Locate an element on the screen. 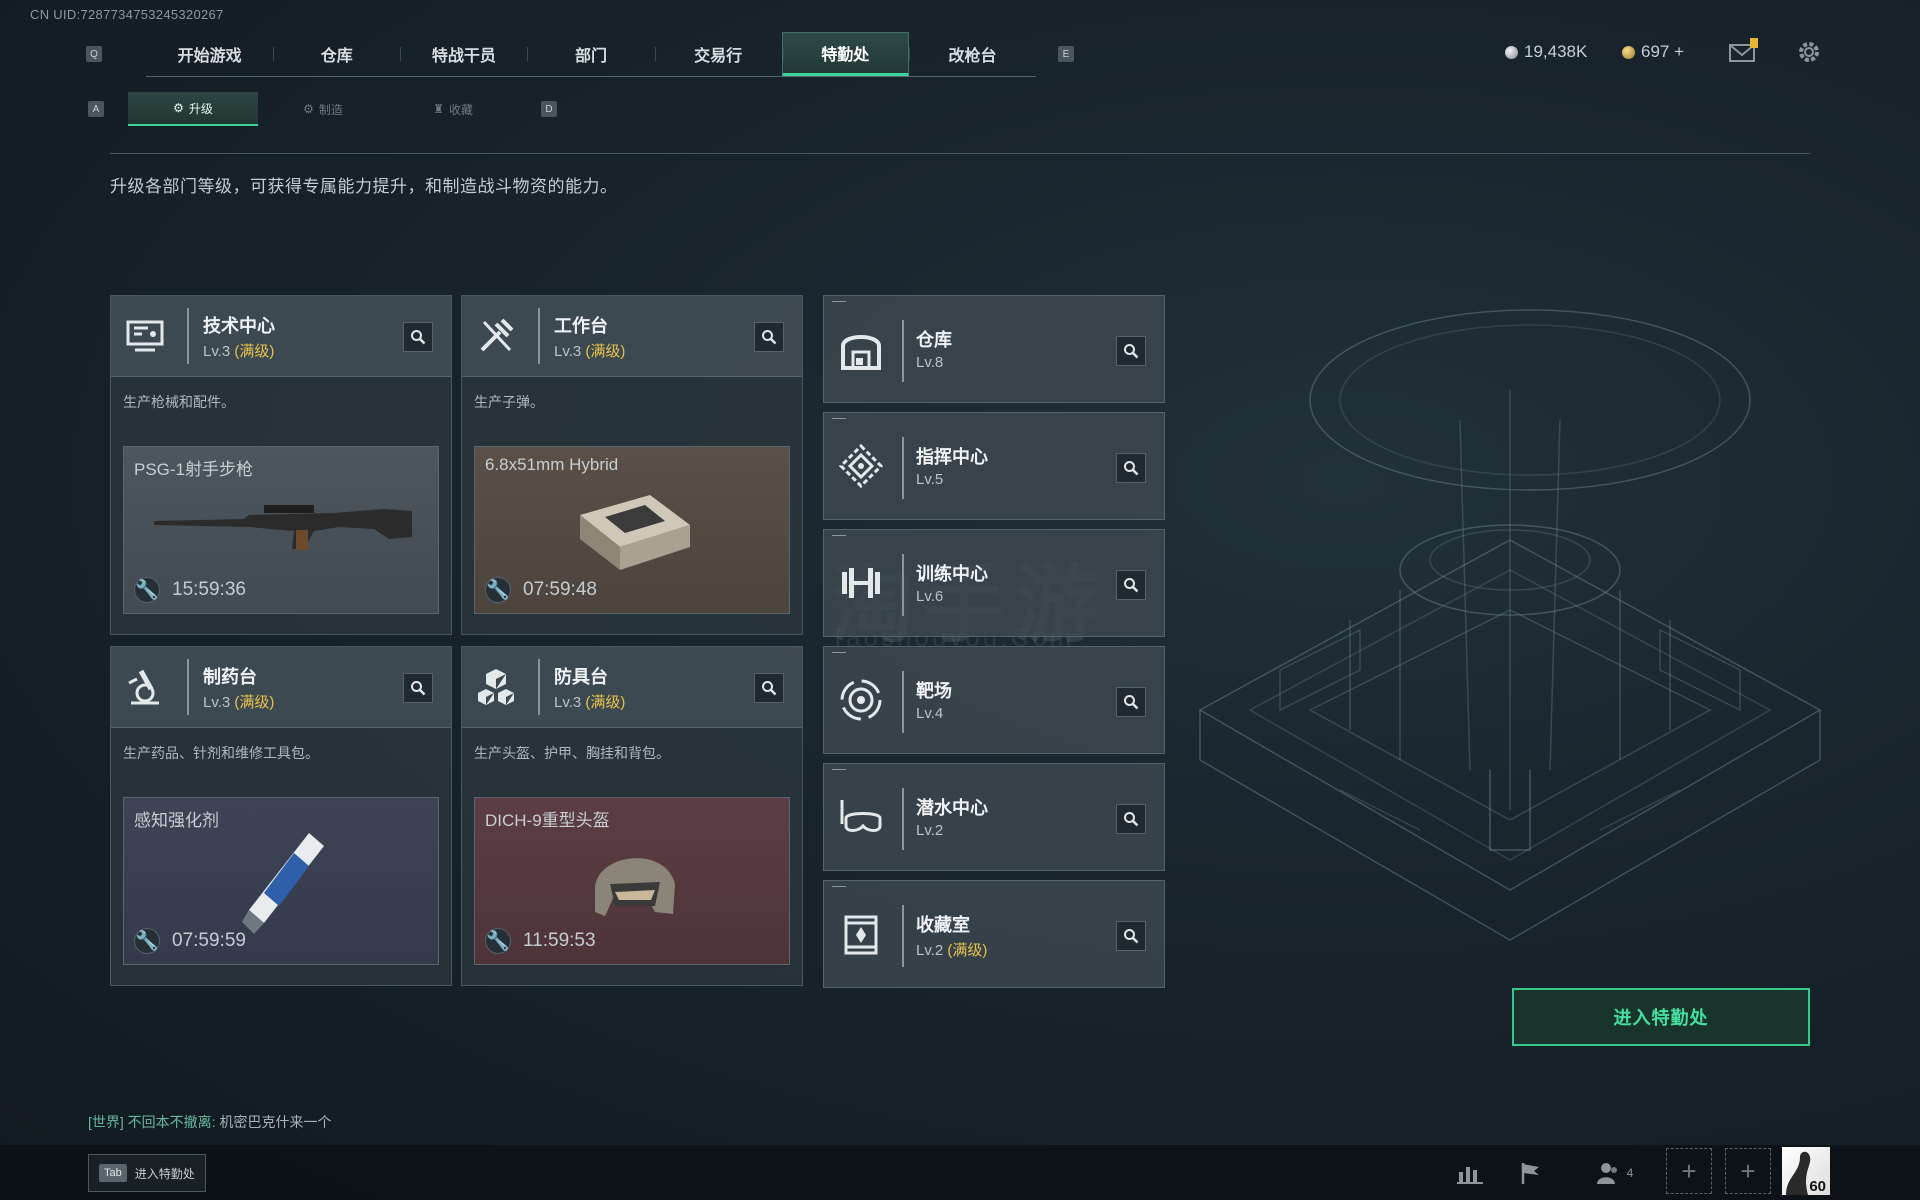 The height and width of the screenshot is (1200, 1920). player-avatar: 60 is located at coordinates (1806, 1171).